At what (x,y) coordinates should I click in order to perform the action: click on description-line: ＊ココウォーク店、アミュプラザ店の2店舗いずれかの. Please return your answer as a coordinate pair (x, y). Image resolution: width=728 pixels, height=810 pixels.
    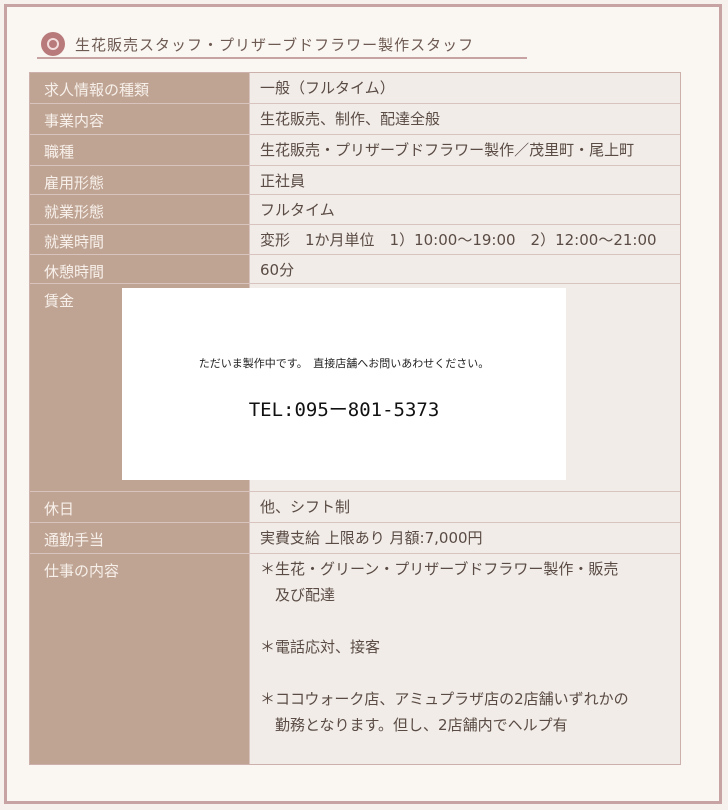
    Looking at the image, I should click on (444, 699).